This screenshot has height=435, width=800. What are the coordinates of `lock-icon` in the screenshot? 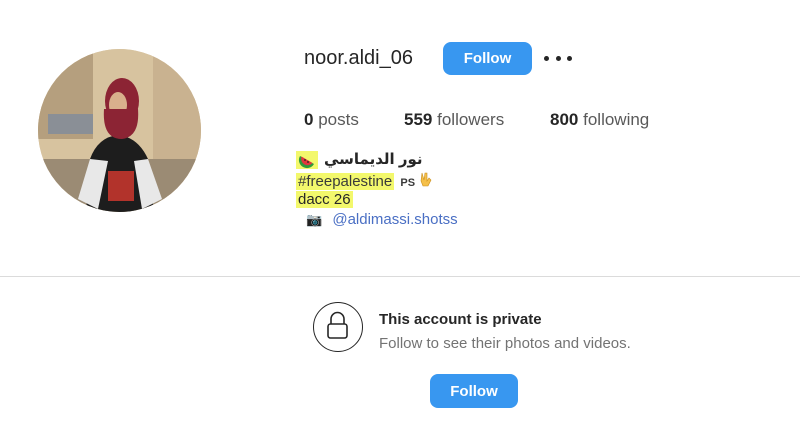 It's located at (338, 327).